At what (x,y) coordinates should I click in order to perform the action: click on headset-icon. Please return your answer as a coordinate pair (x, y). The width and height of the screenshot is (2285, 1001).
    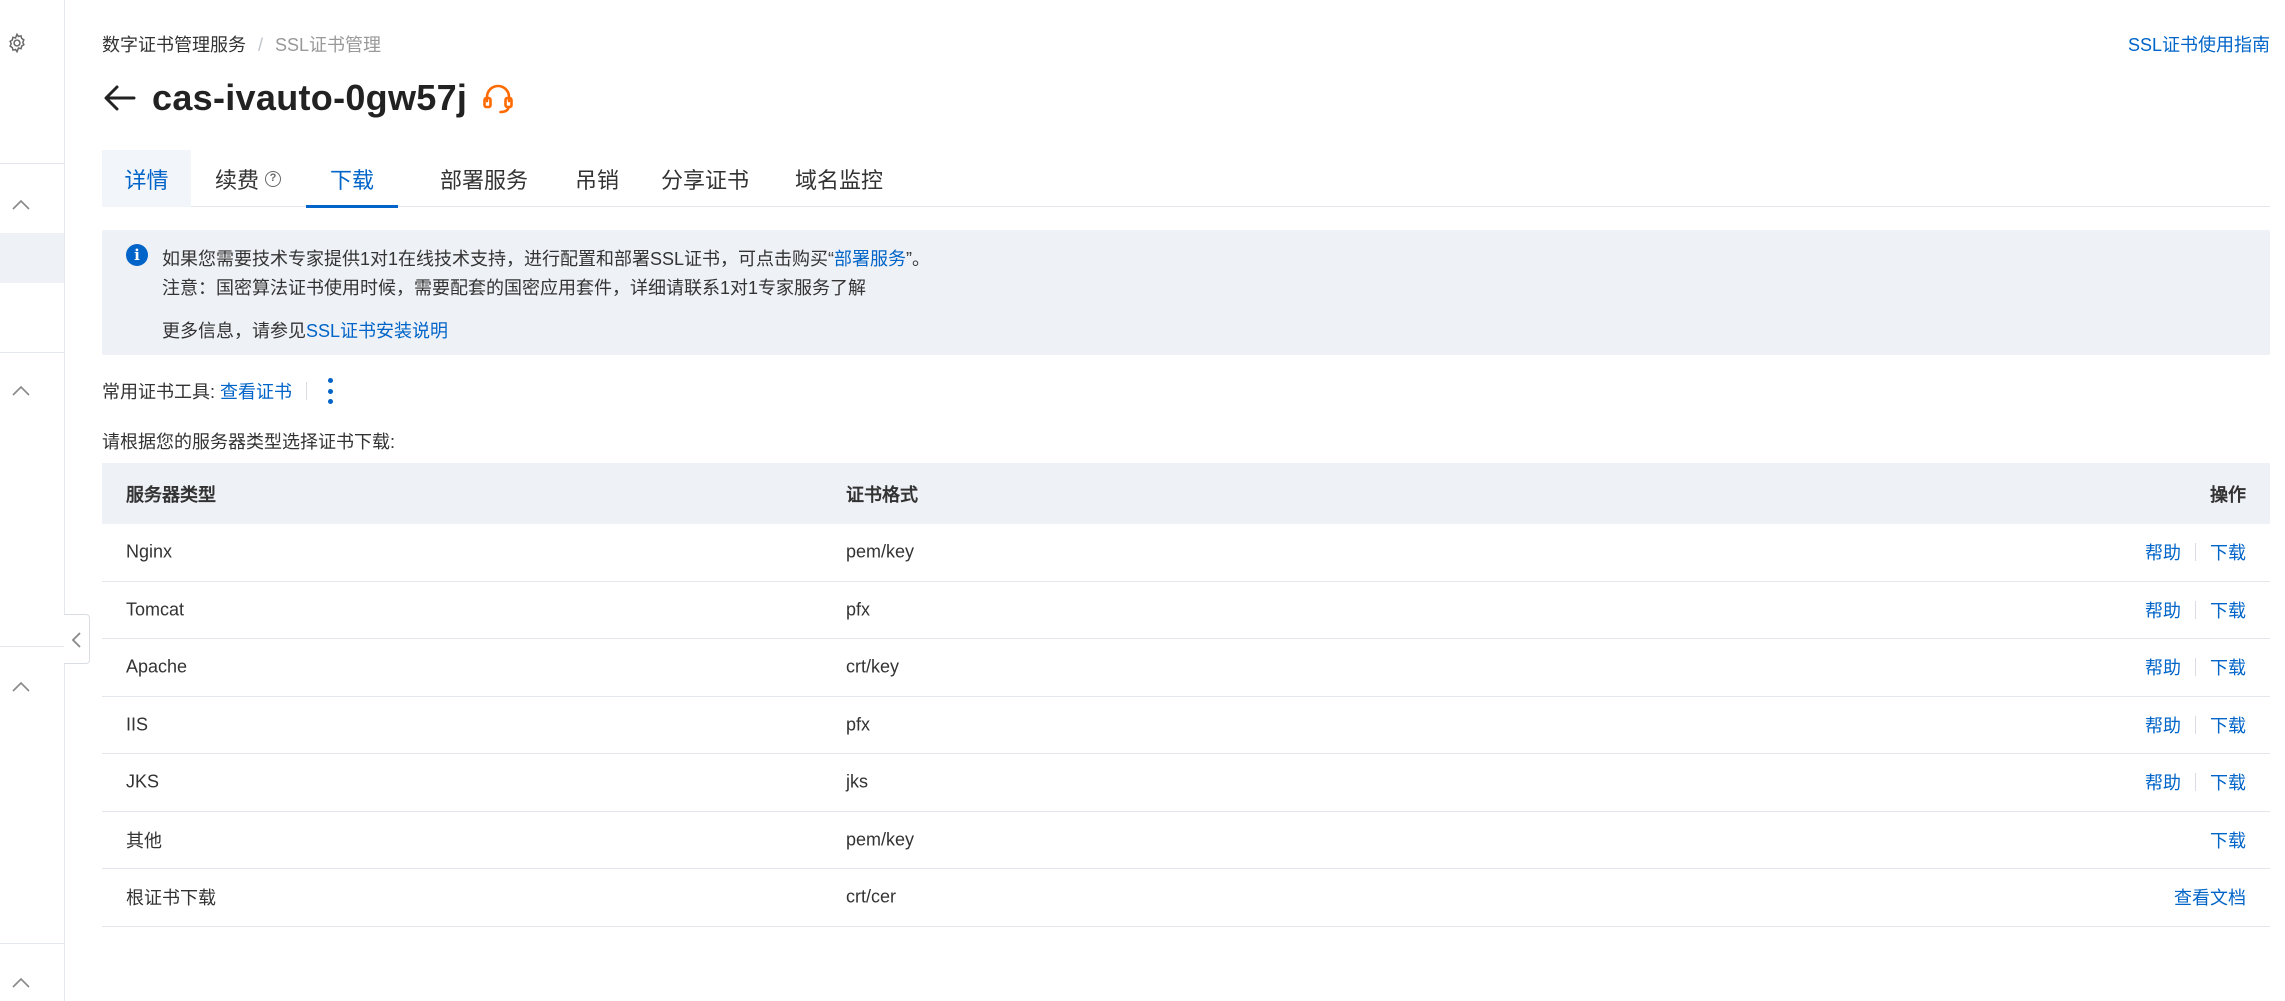
    Looking at the image, I should click on (498, 98).